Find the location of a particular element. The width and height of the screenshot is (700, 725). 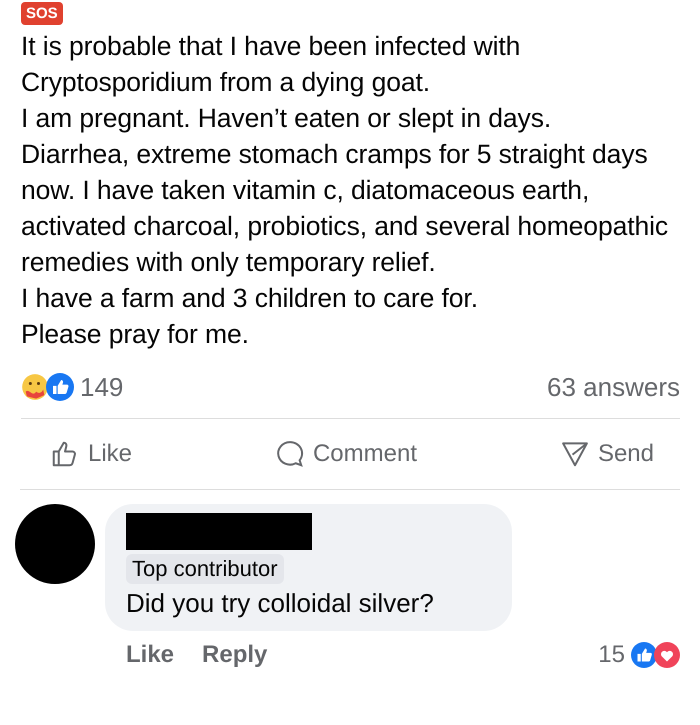

post-text: I have a farm and 3 children to care for. is located at coordinates (250, 298).